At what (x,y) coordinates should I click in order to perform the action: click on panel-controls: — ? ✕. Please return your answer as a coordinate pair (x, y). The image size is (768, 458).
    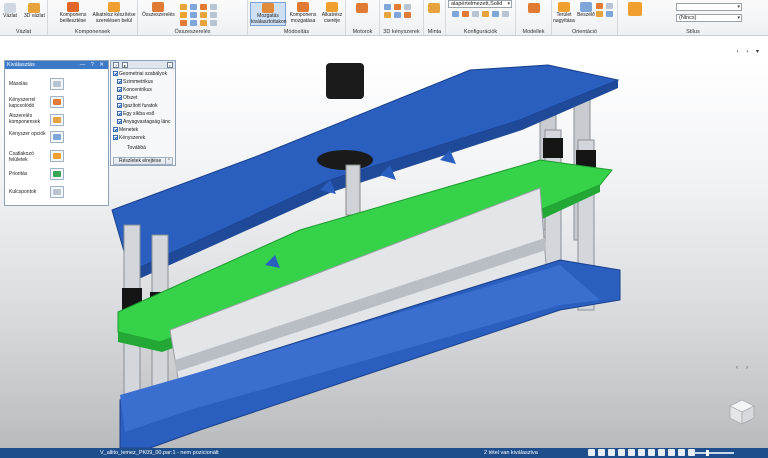
    Looking at the image, I should click on (93, 65).